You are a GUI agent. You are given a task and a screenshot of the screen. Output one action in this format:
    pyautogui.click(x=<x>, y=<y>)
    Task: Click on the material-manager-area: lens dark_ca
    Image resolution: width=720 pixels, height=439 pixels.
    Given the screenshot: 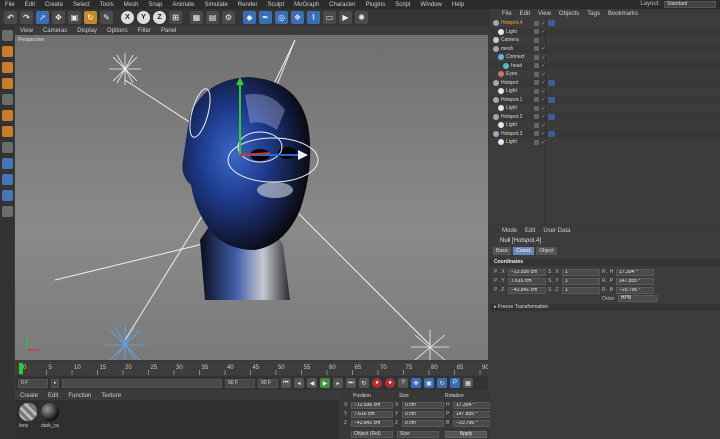 What is the action you would take?
    pyautogui.click(x=177, y=419)
    